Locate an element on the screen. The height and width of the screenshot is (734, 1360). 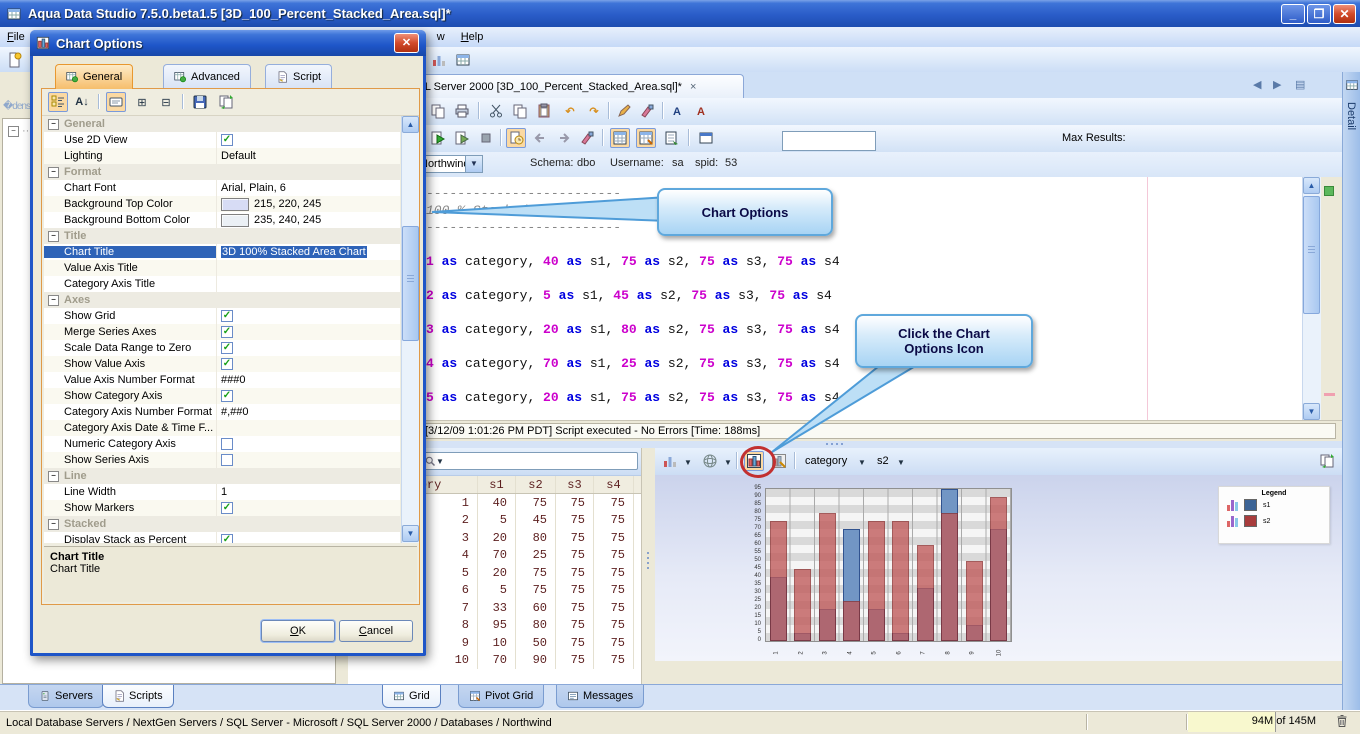
section-row: − General is located at coordinates (222, 124).